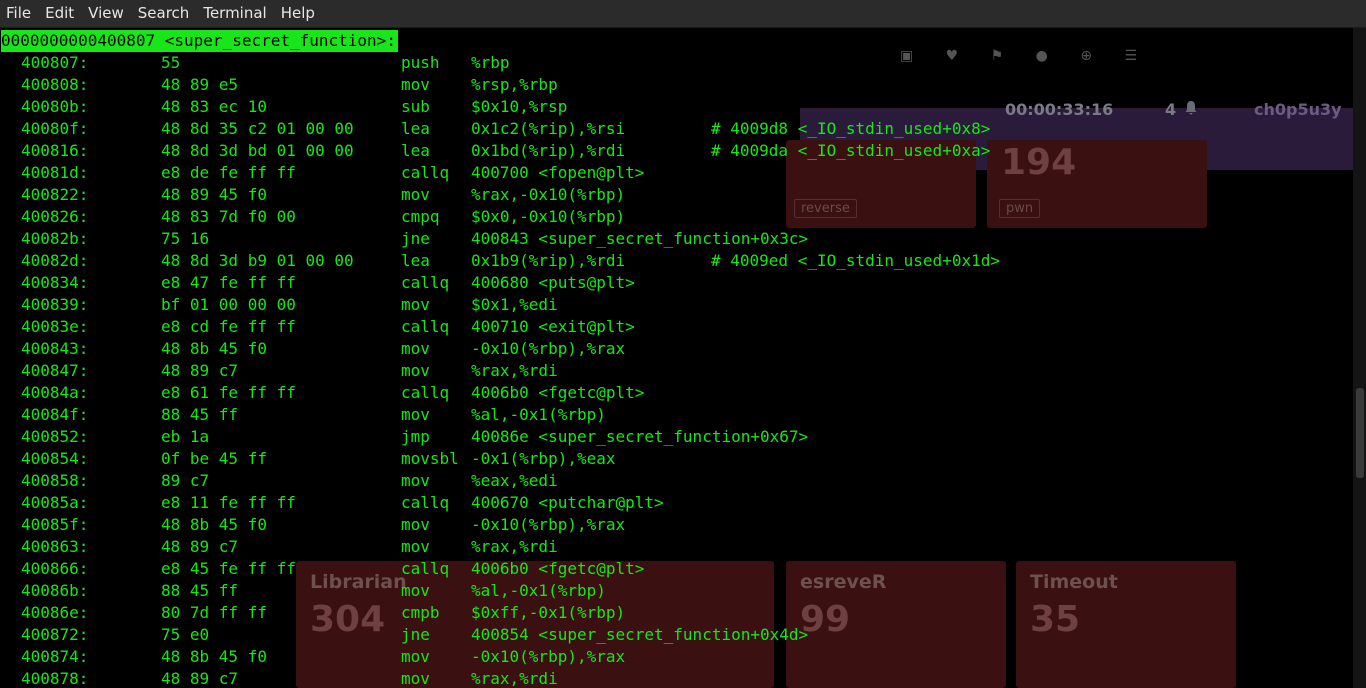 This screenshot has width=1366, height=688. What do you see at coordinates (214, 194) in the screenshot?
I see `instruction-bytes: 48 89 45 f0` at bounding box center [214, 194].